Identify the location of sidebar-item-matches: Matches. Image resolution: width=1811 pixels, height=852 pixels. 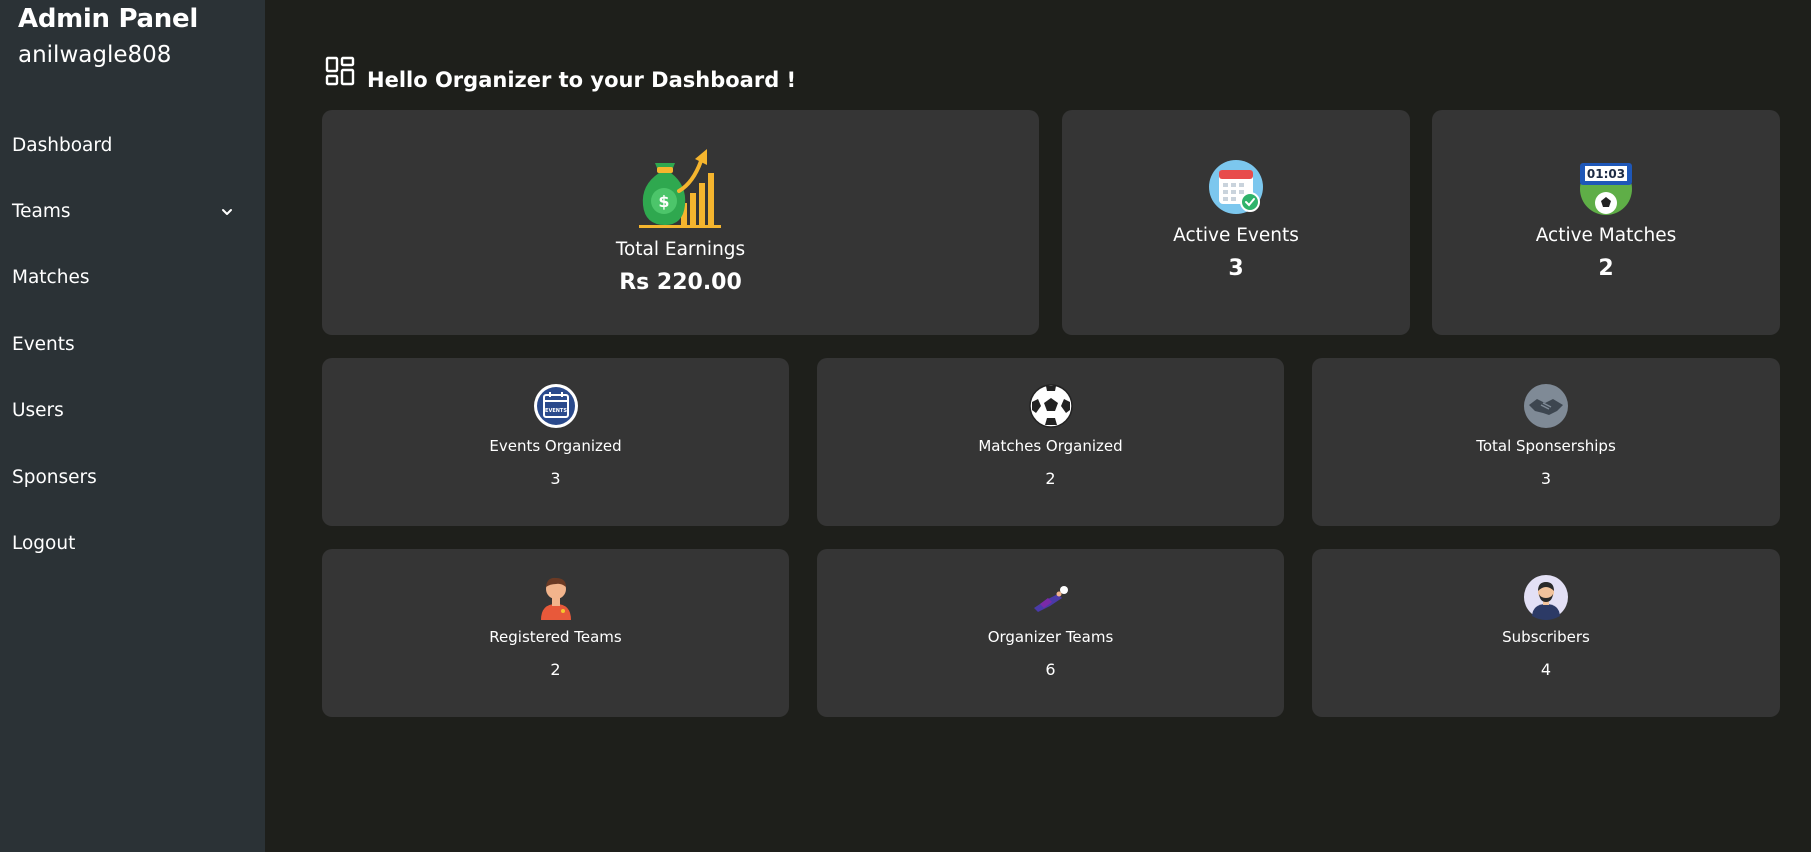
(132, 278).